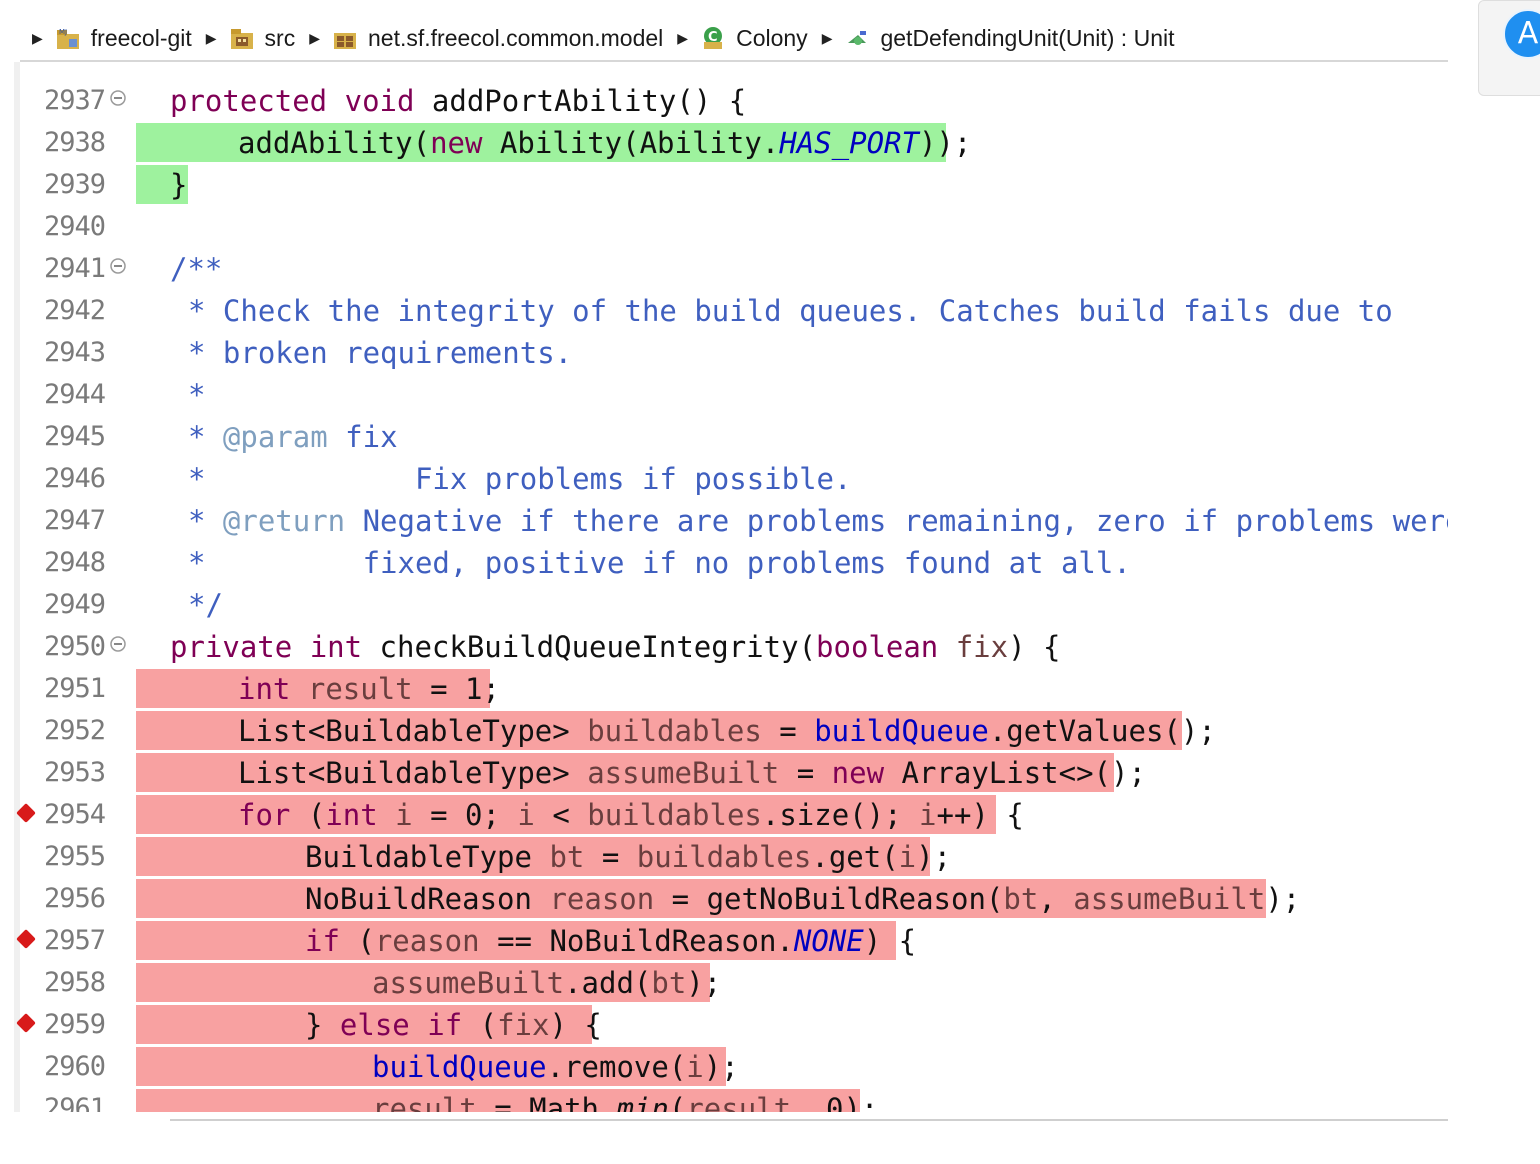 The image size is (1540, 1164). Describe the element at coordinates (141, 38) in the screenshot. I see `breadcrumb-project: freecol-git` at that location.